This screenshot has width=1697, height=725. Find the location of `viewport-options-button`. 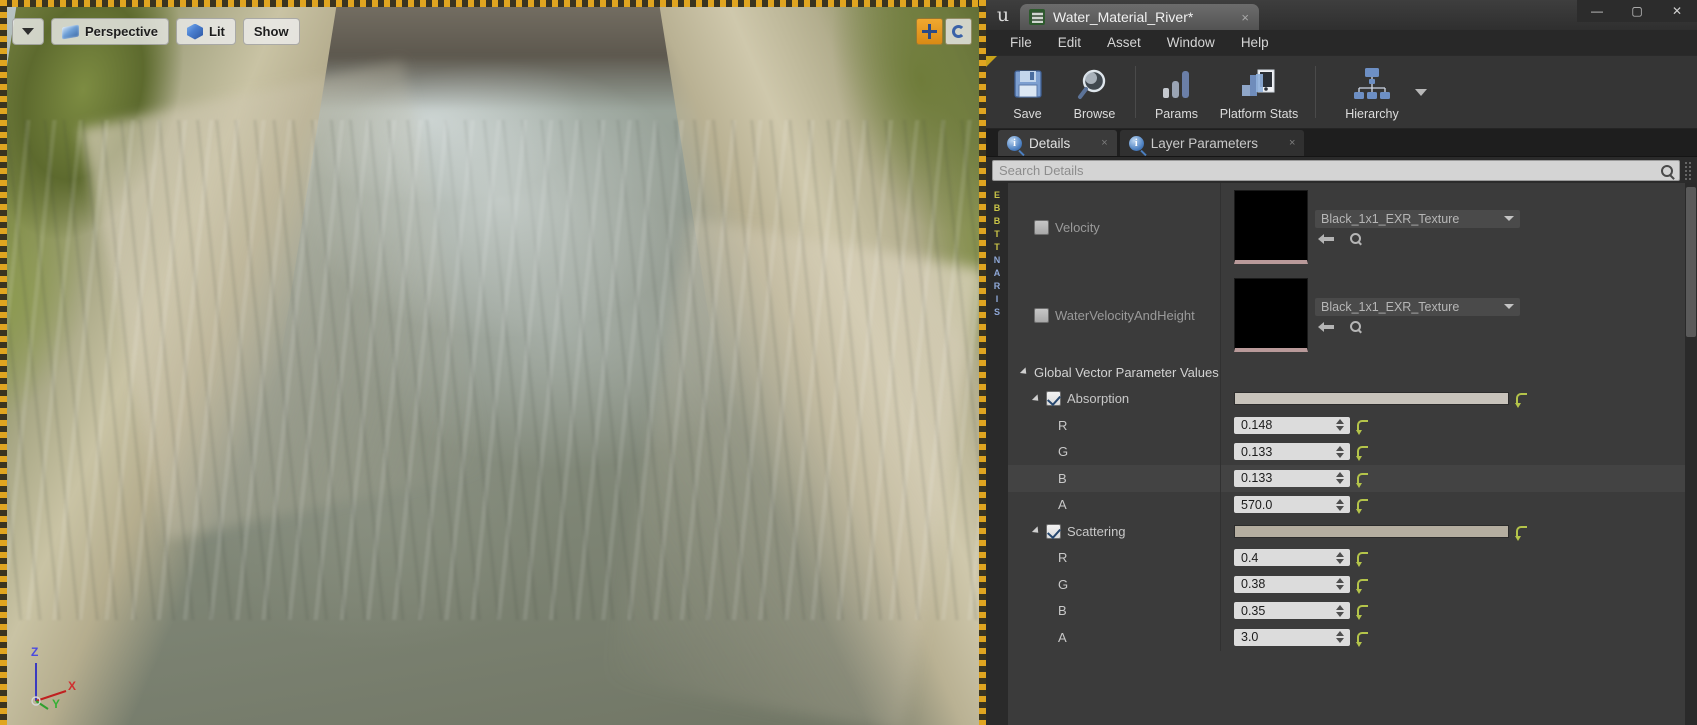

viewport-options-button is located at coordinates (28, 31).